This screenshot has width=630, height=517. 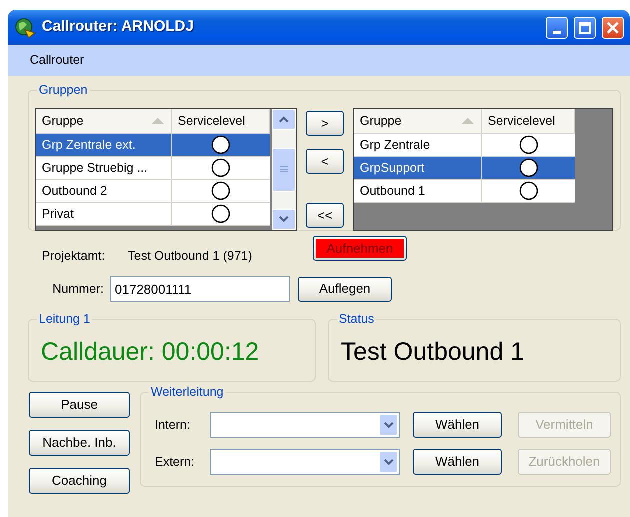 I want to click on field-label: Intern:, so click(x=173, y=425).